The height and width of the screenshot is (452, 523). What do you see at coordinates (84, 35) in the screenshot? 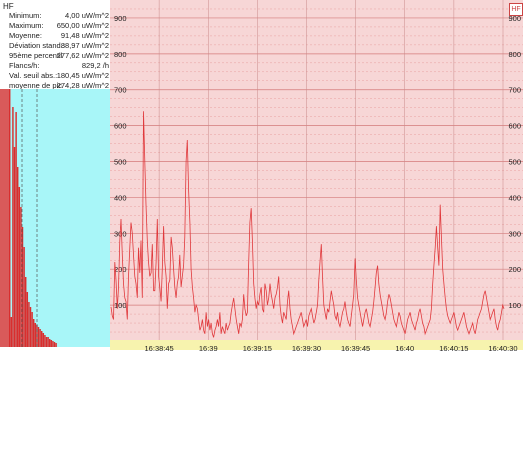
I see `stat-value: 91,48 uW/m^2` at bounding box center [84, 35].